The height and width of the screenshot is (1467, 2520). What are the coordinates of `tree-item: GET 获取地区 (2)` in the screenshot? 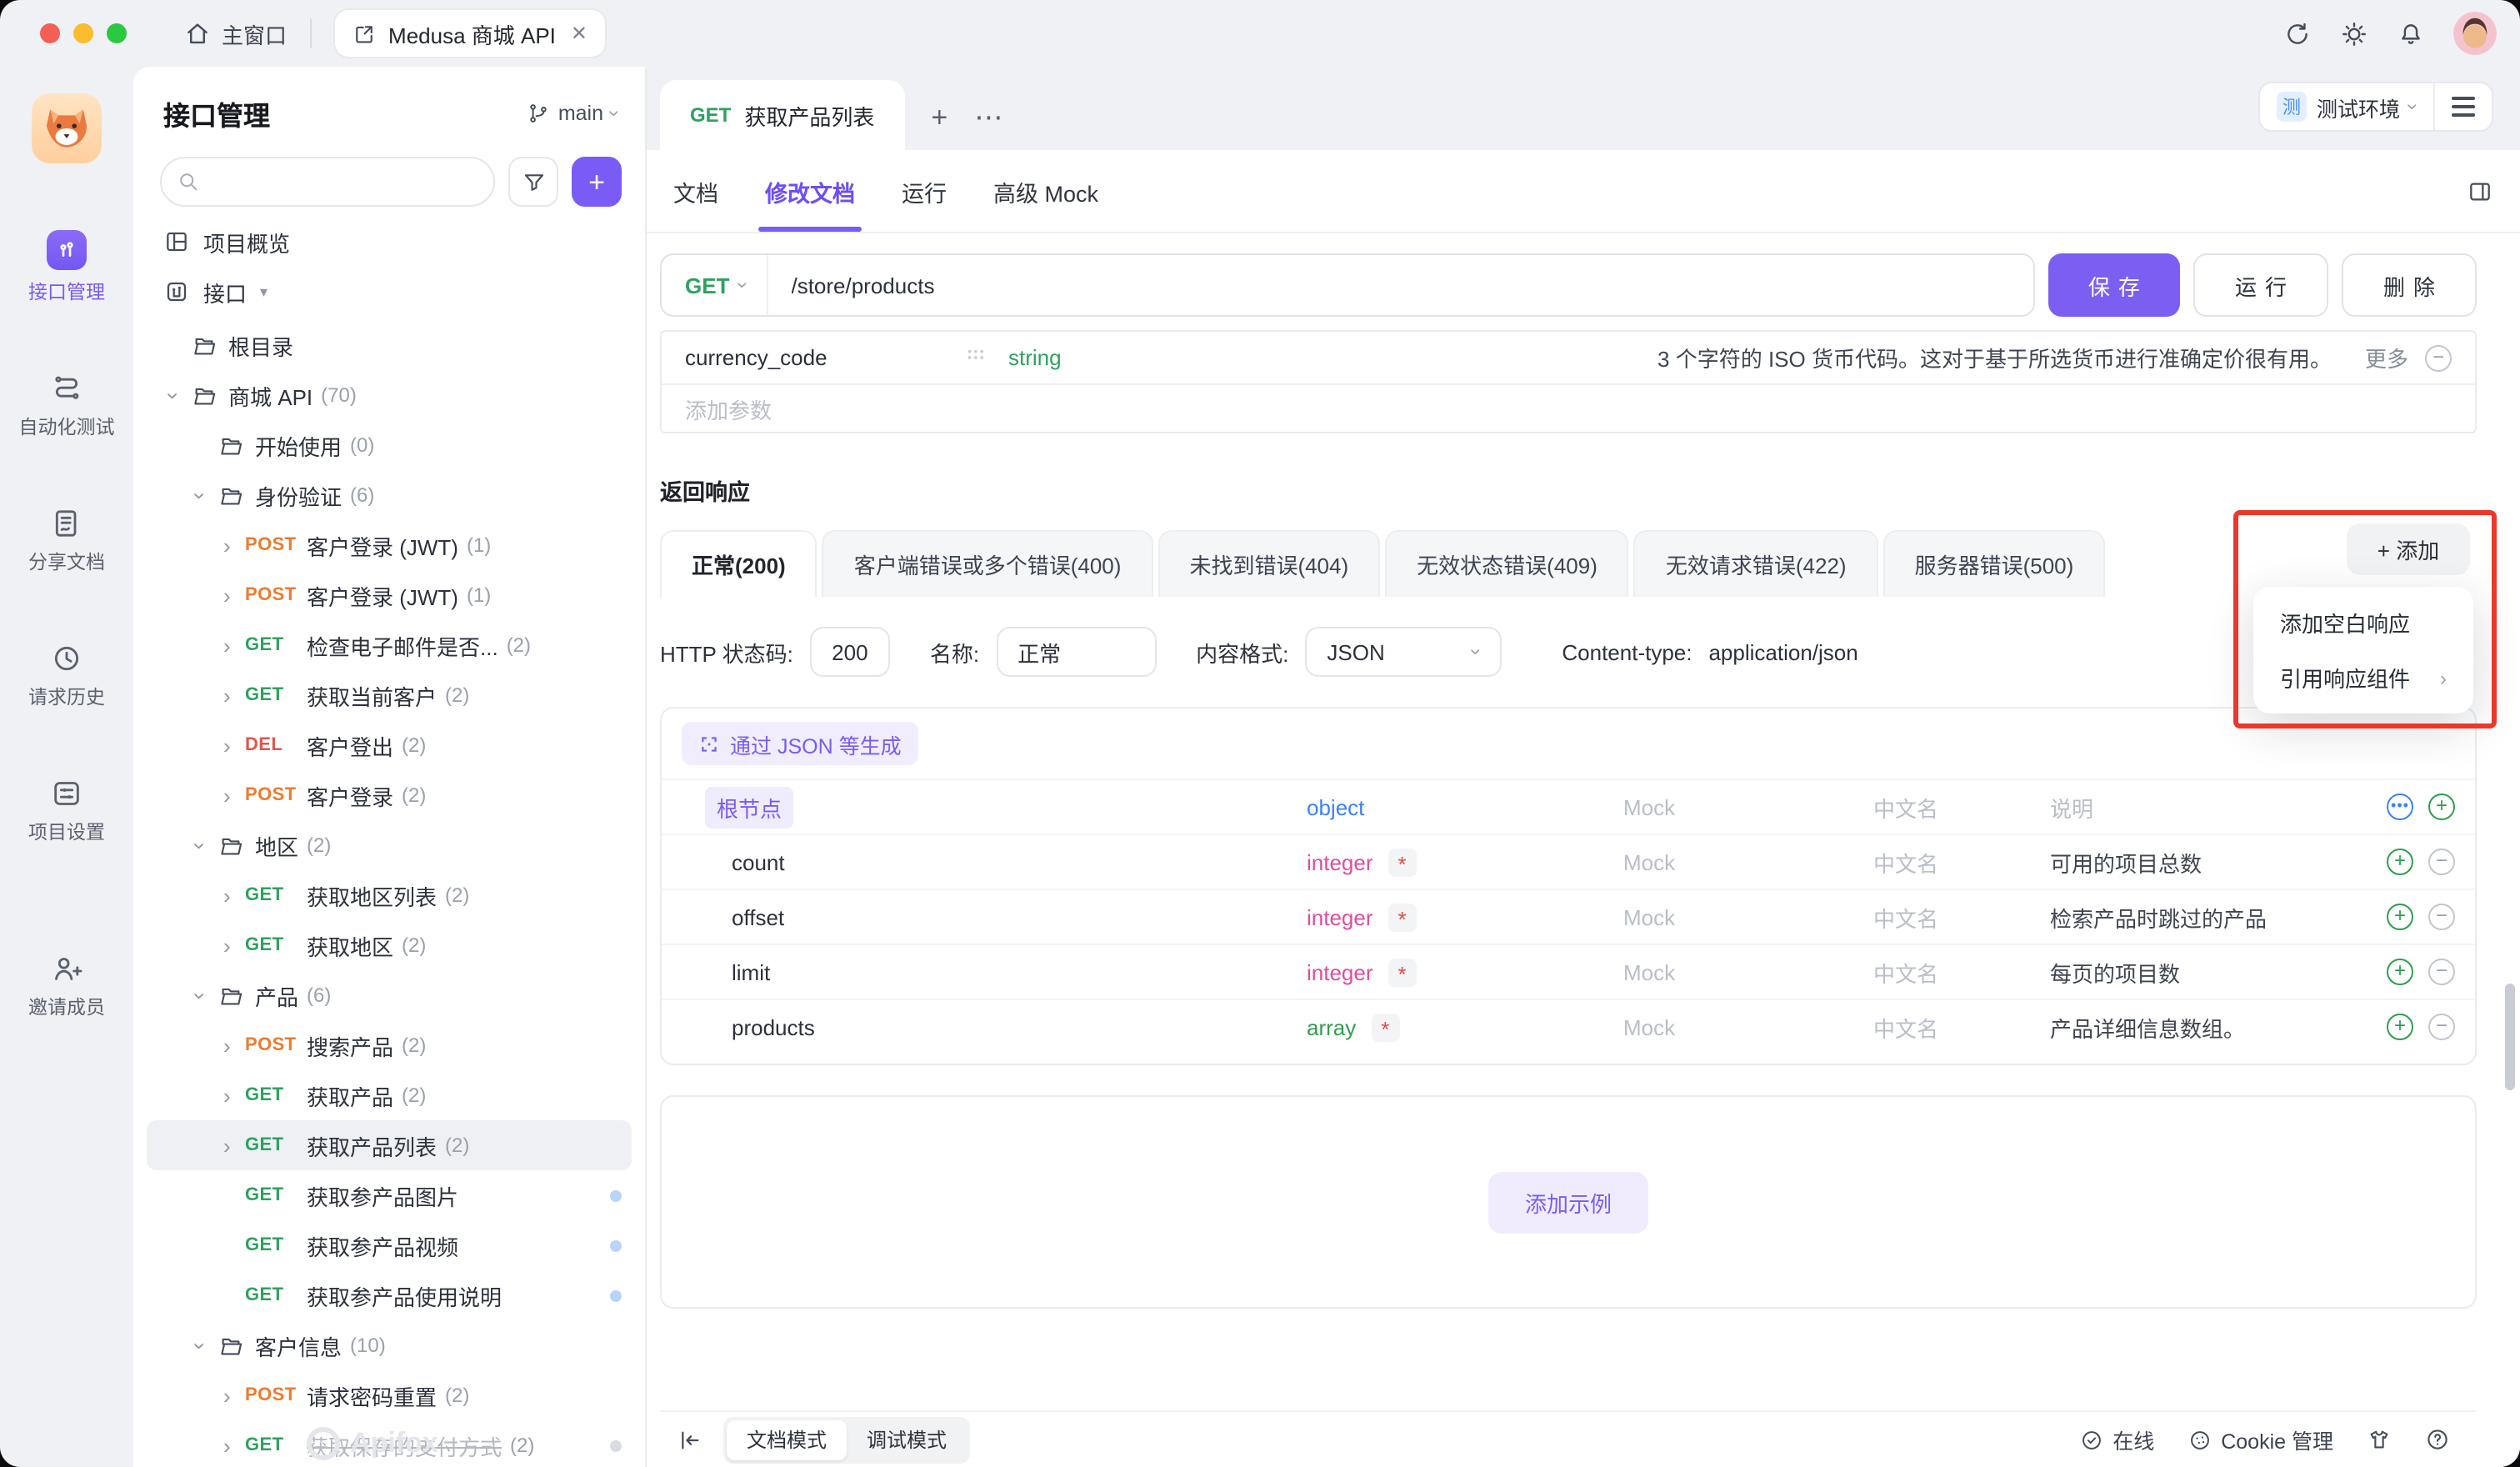 It's located at (389, 945).